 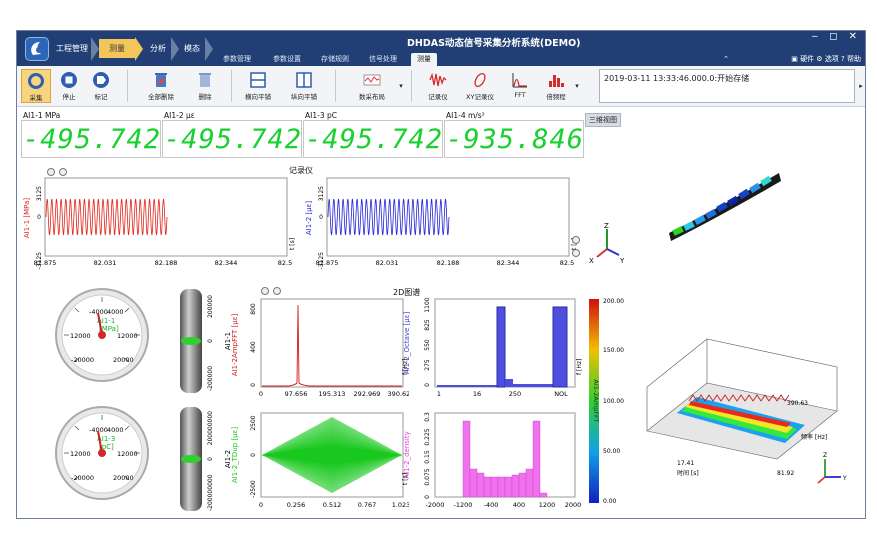 I want to click on meter-label: AI1-4 m/s², so click(x=465, y=115).